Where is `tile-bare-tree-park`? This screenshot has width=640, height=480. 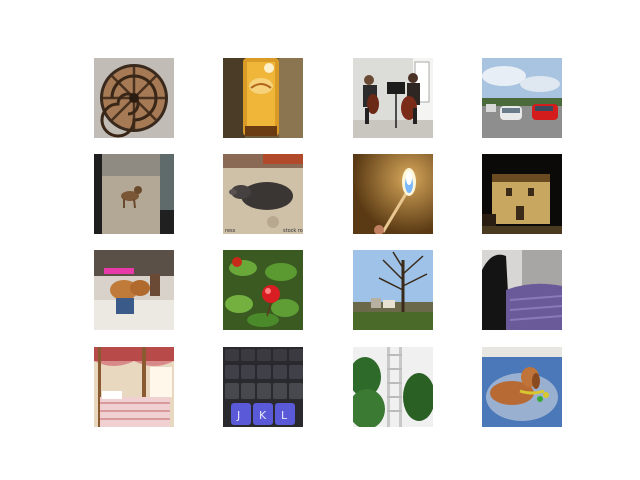 tile-bare-tree-park is located at coordinates (393, 290).